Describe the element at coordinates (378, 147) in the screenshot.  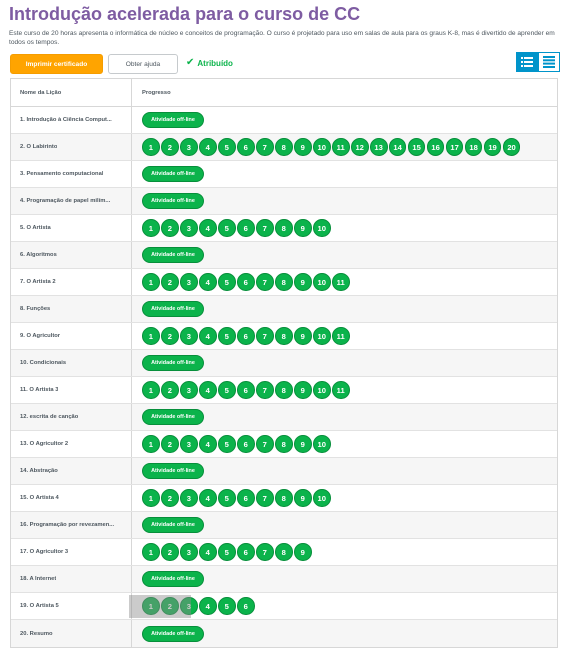
I see `level-bubble: 13` at that location.